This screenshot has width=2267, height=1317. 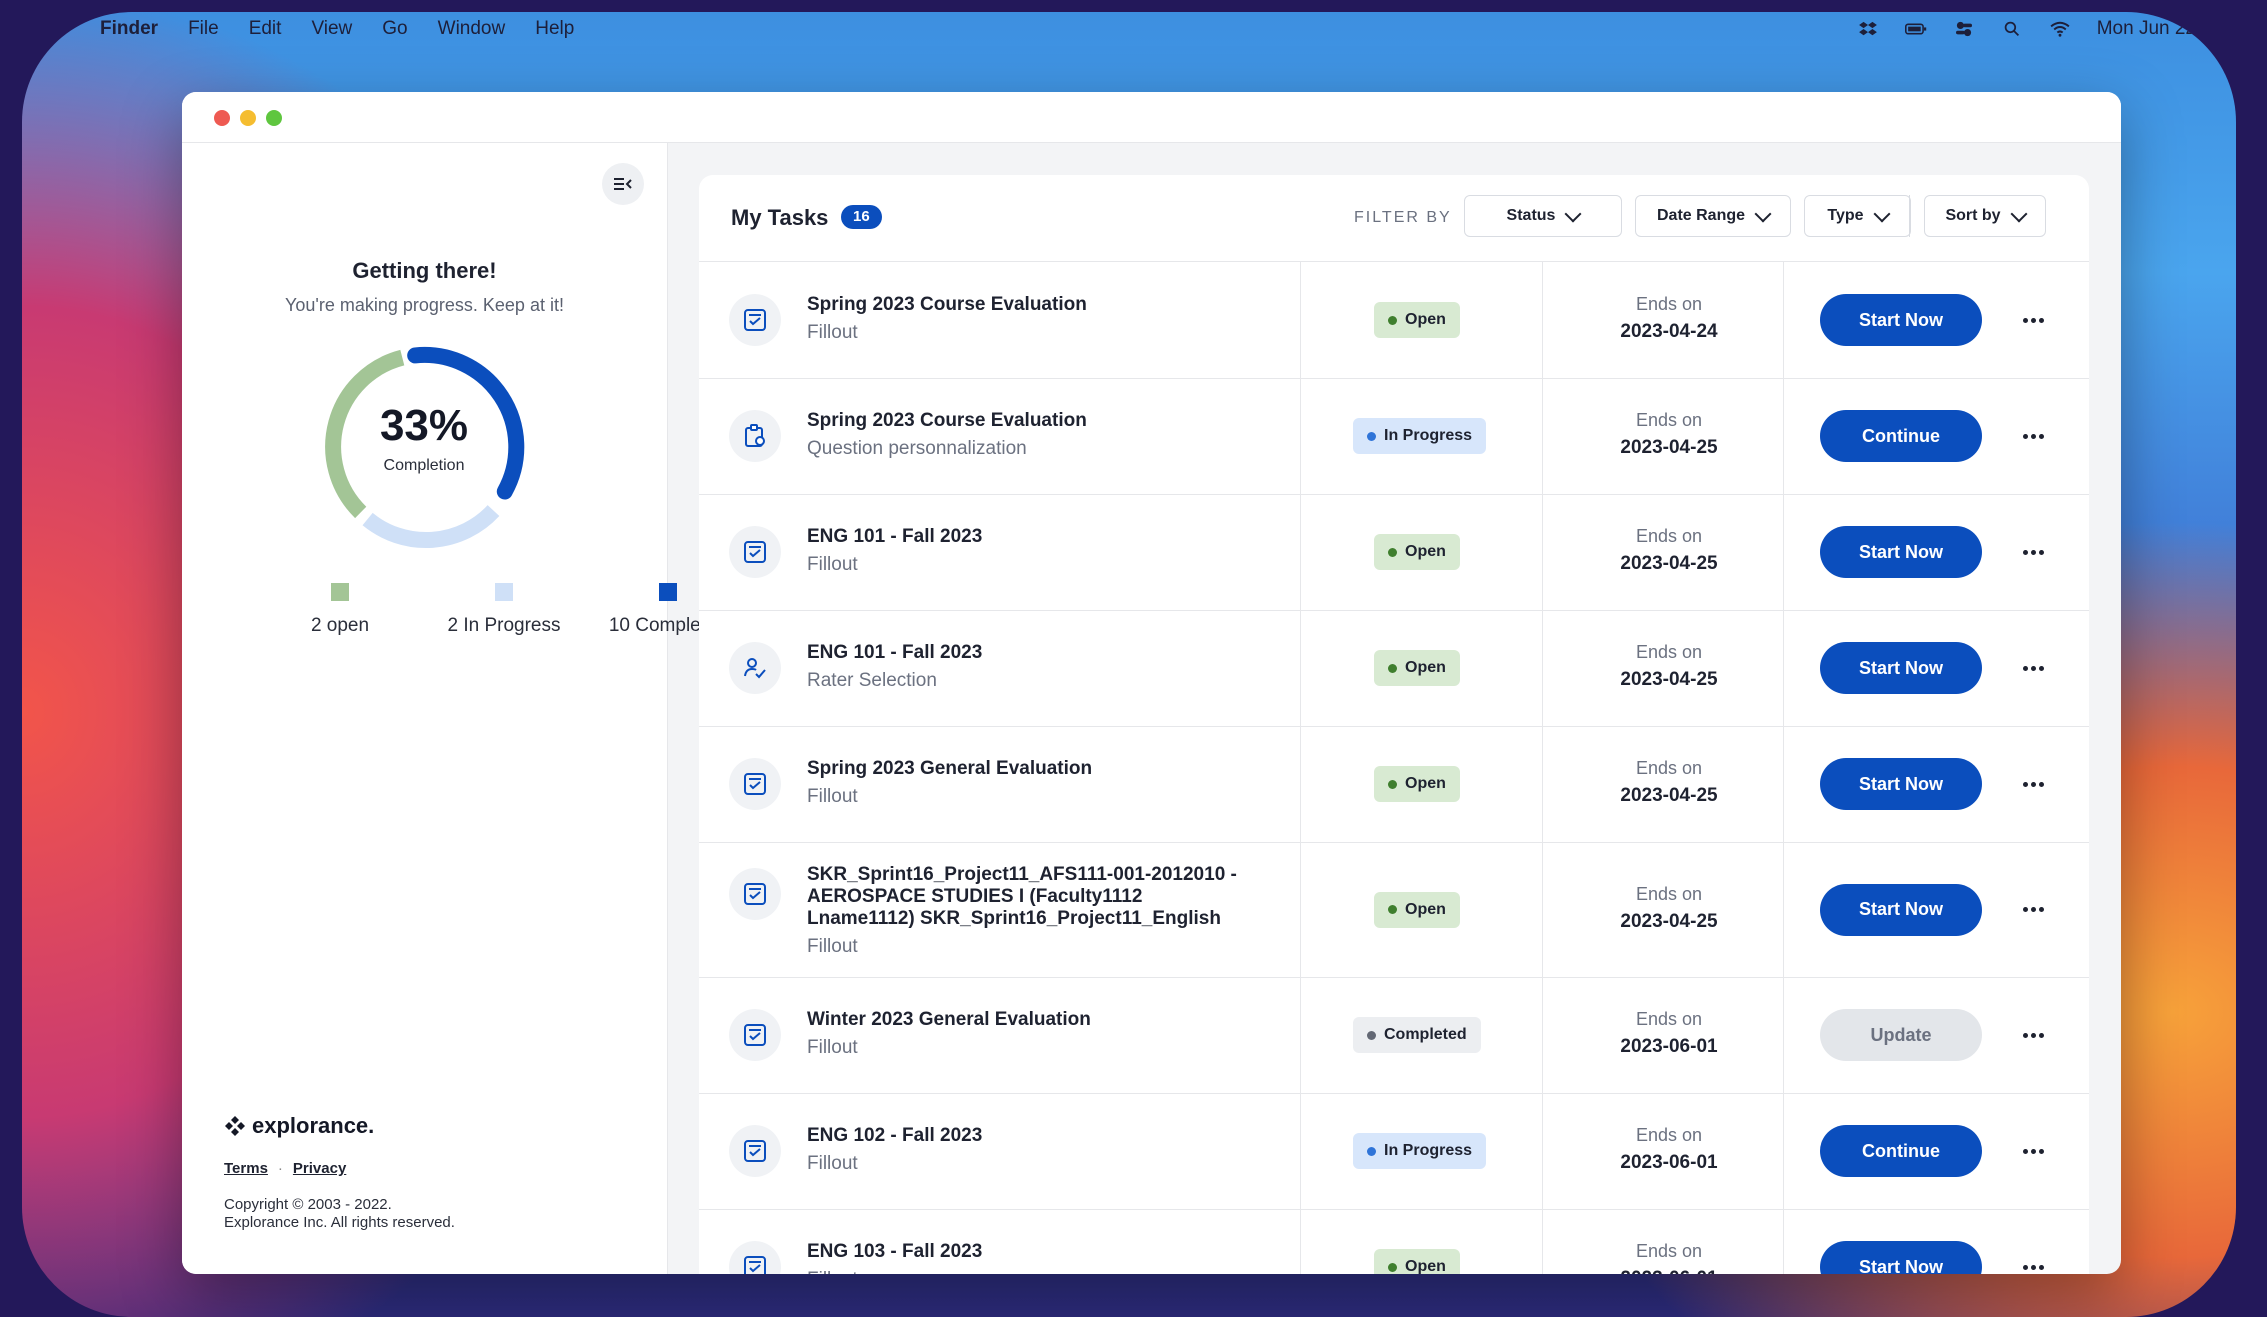 What do you see at coordinates (554, 29) in the screenshot?
I see `menu-help: Help` at bounding box center [554, 29].